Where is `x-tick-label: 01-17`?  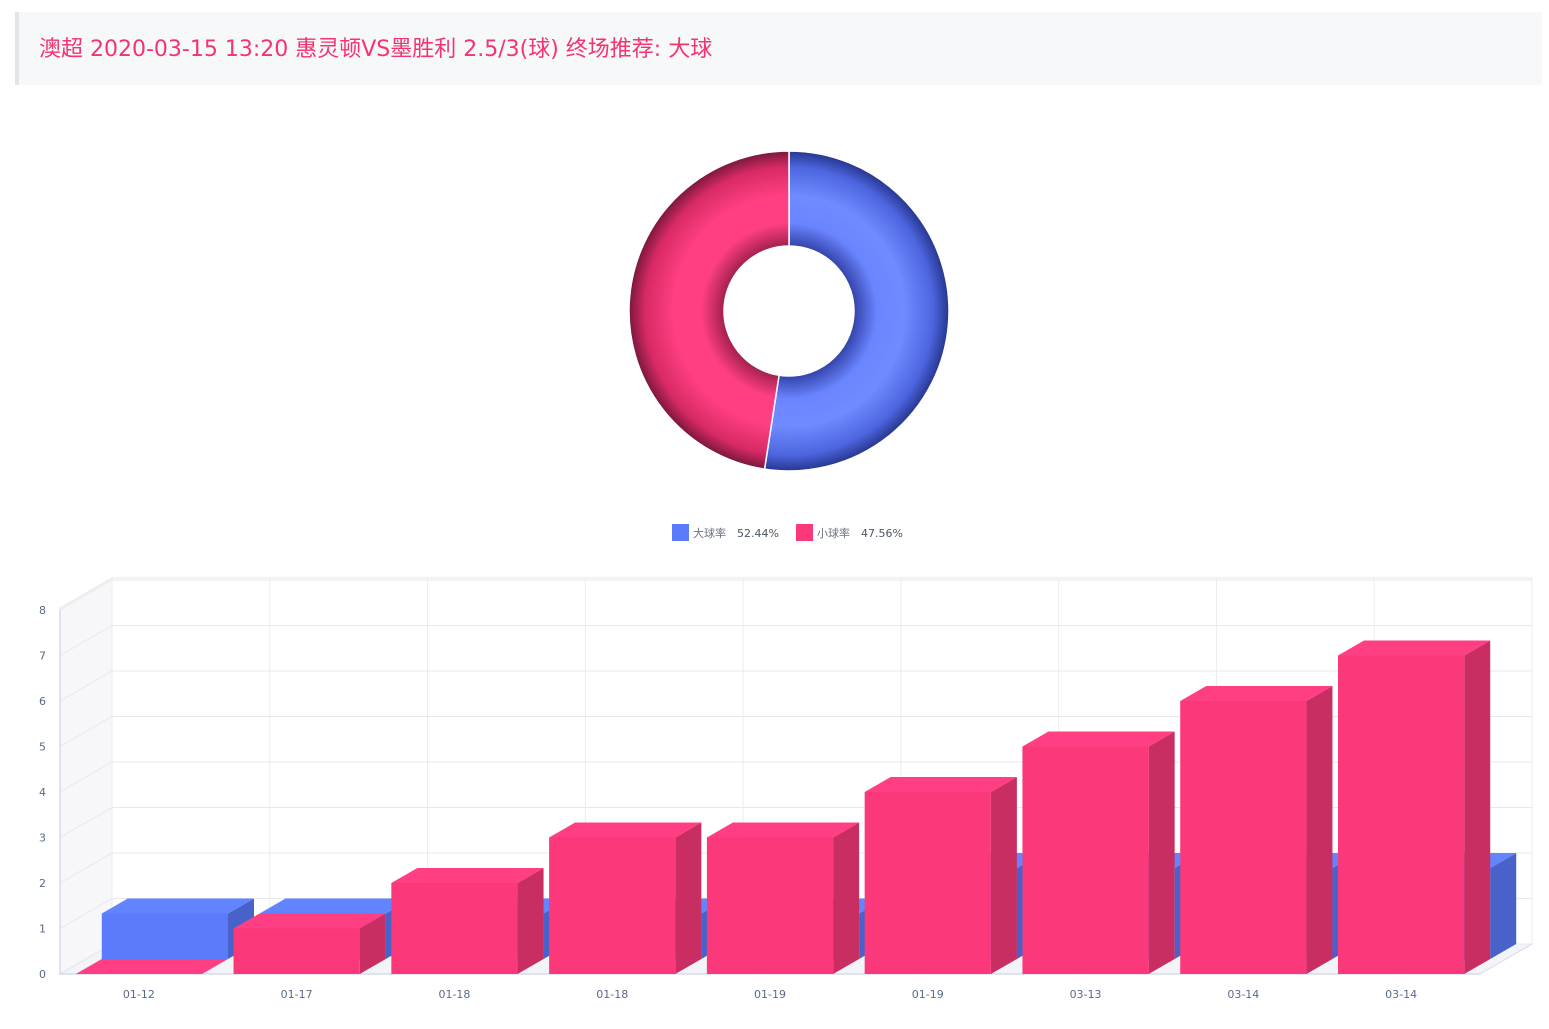
x-tick-label: 01-17 is located at coordinates (297, 994).